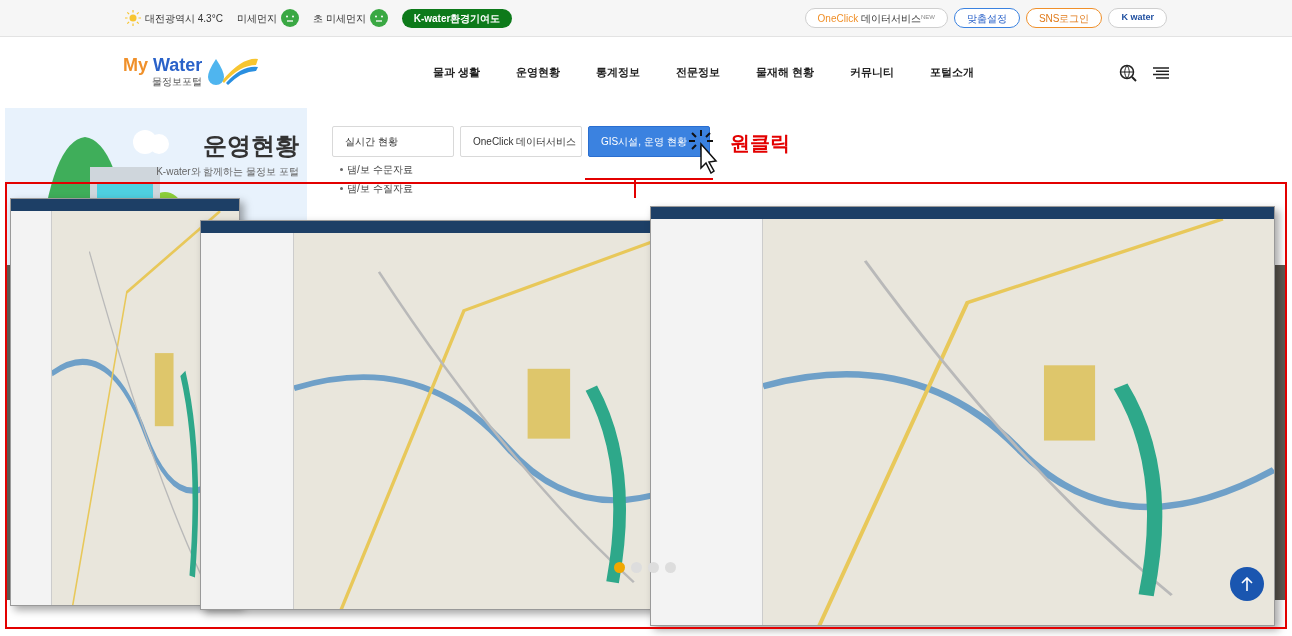 Image resolution: width=1292 pixels, height=636 pixels. What do you see at coordinates (521, 141) in the screenshot?
I see `tab: OneClick 데이터서비스` at bounding box center [521, 141].